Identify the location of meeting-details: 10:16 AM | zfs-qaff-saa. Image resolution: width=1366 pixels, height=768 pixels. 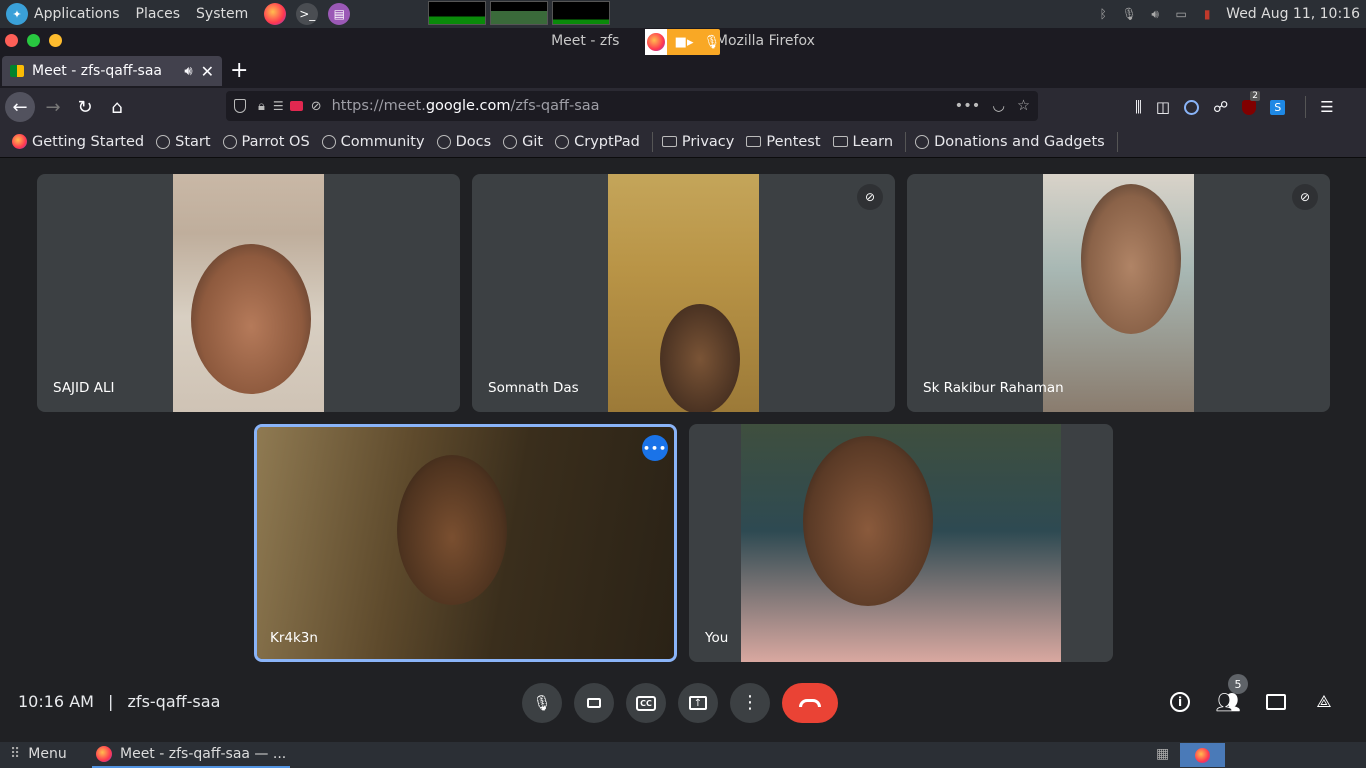
(119, 701).